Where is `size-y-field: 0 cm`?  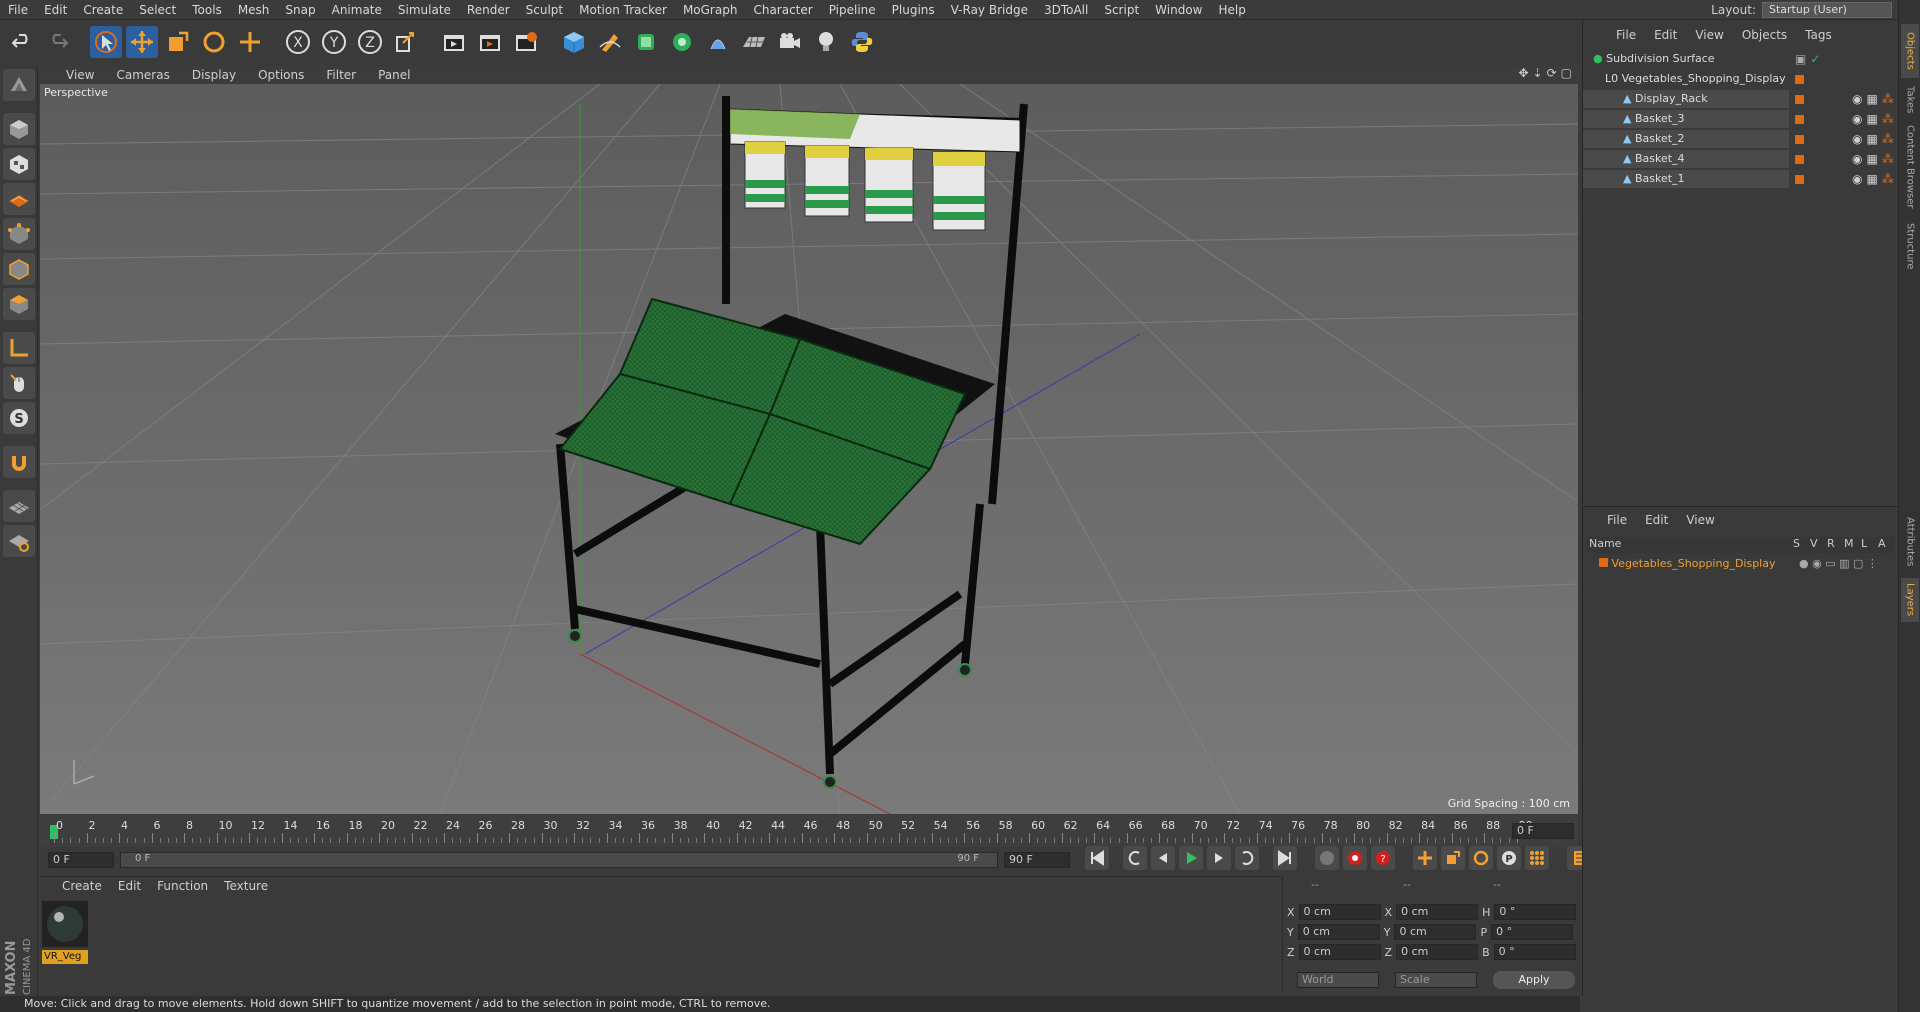
size-y-field: 0 cm is located at coordinates (1435, 932).